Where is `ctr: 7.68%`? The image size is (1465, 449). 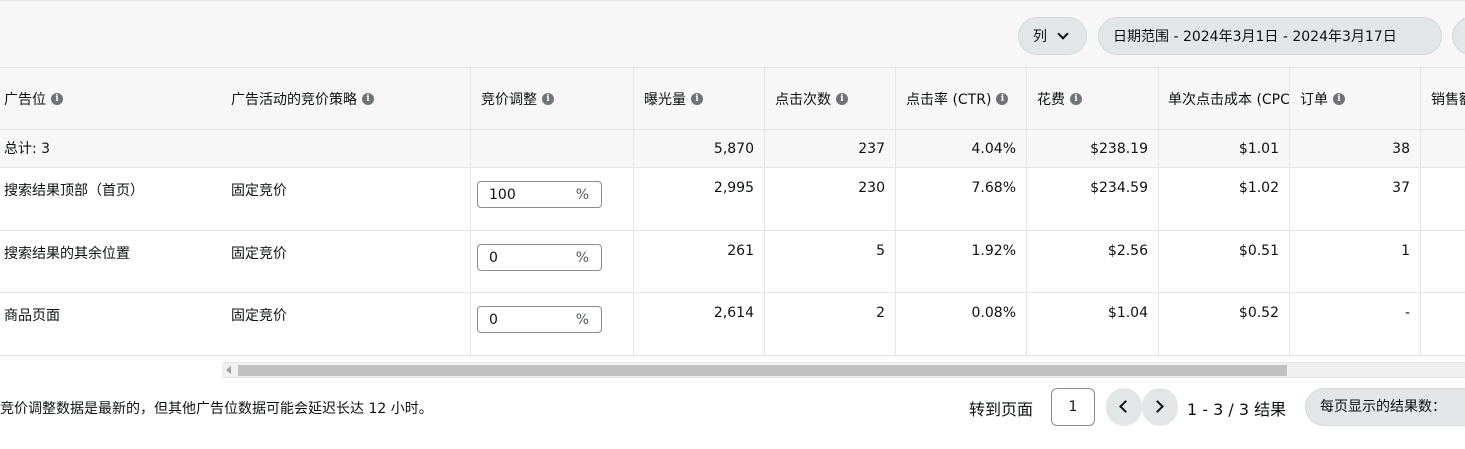
ctr: 7.68% is located at coordinates (993, 188).